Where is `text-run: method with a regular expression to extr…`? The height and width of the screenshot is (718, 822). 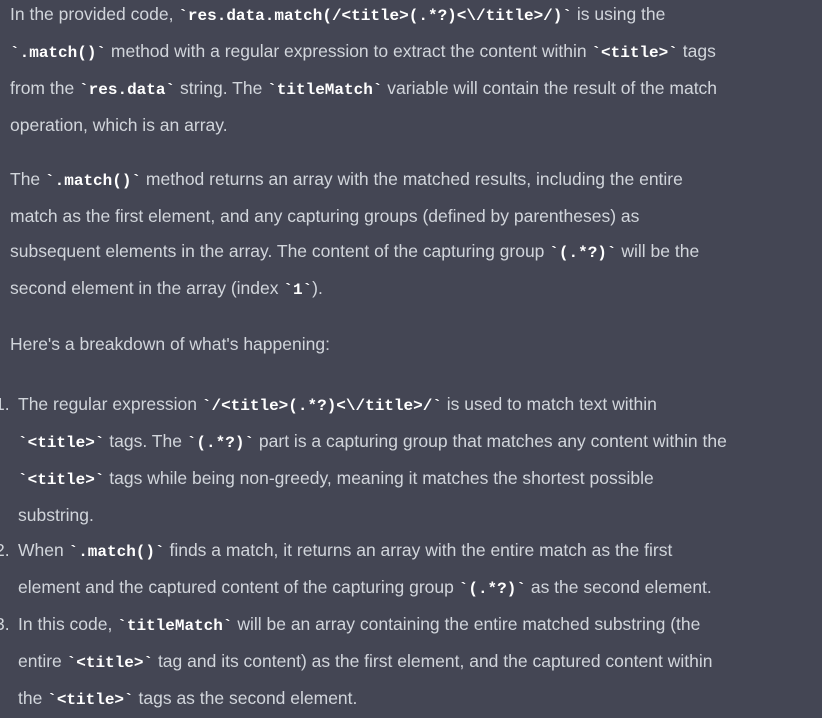
text-run: method with a regular expression to extr… is located at coordinates (349, 51).